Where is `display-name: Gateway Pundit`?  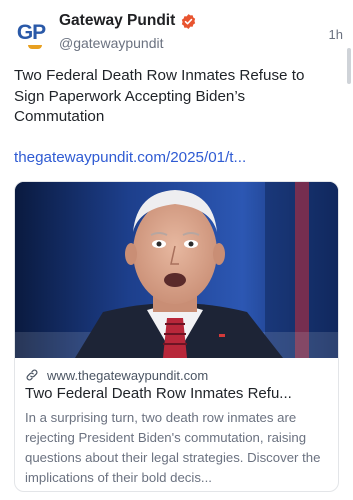 display-name: Gateway Pundit is located at coordinates (117, 21).